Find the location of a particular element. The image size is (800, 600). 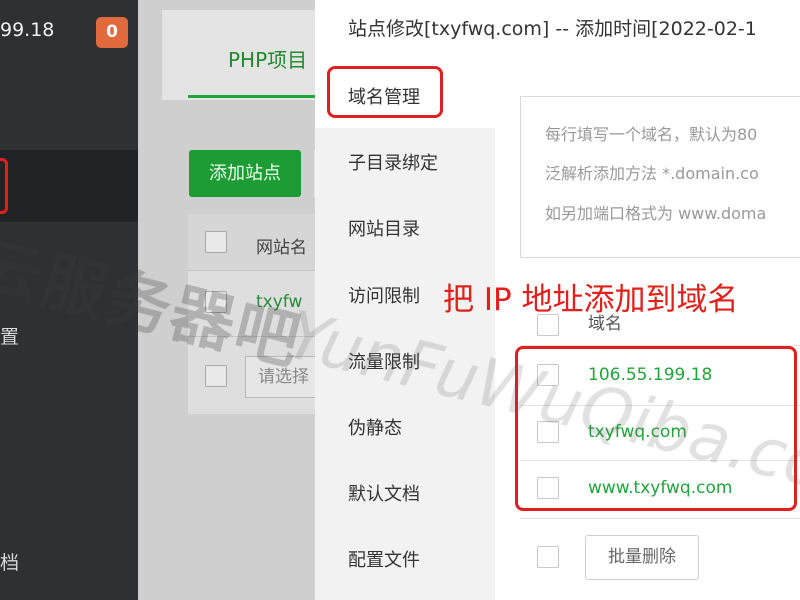

nav-item-rewrite: 伪静态 is located at coordinates (375, 427).